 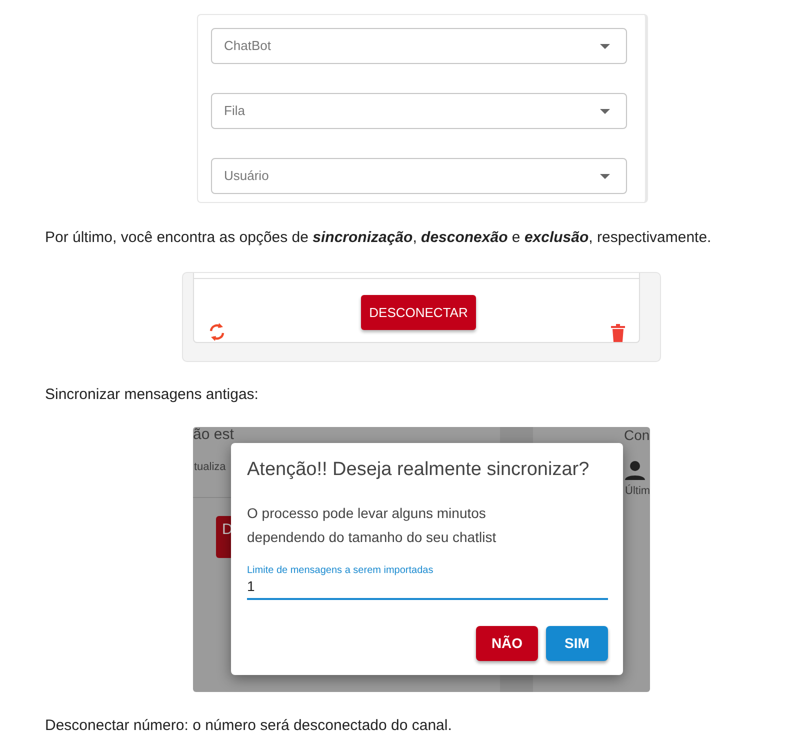 I want to click on input-field: Limite de mensagens a serem importadas 1, so click(x=427, y=582).